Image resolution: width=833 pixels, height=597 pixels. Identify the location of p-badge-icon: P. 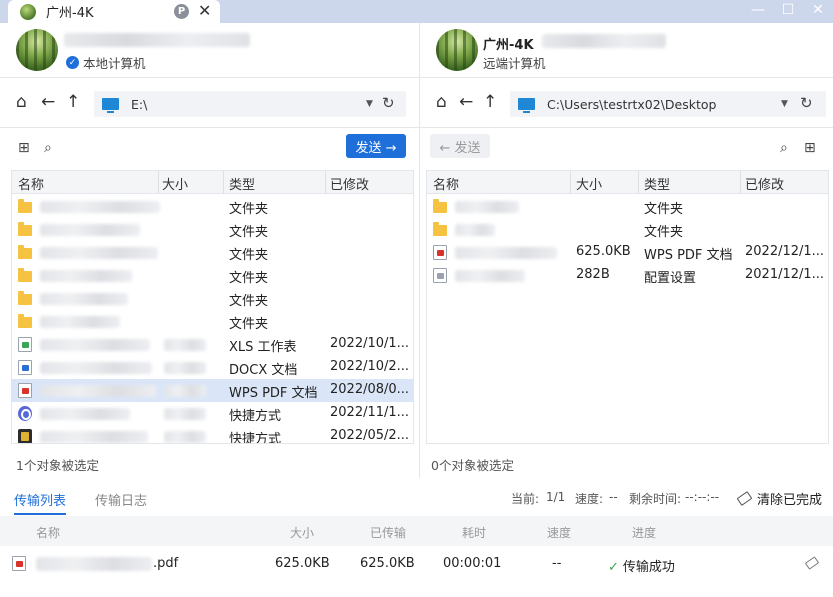
(181, 11).